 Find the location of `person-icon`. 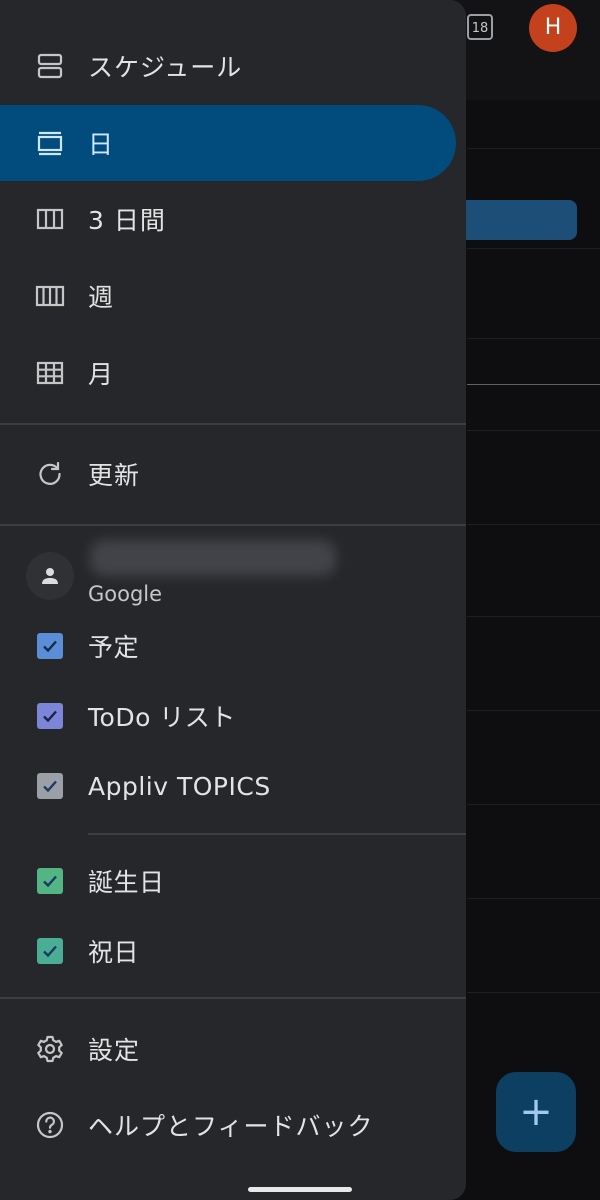

person-icon is located at coordinates (50, 576).